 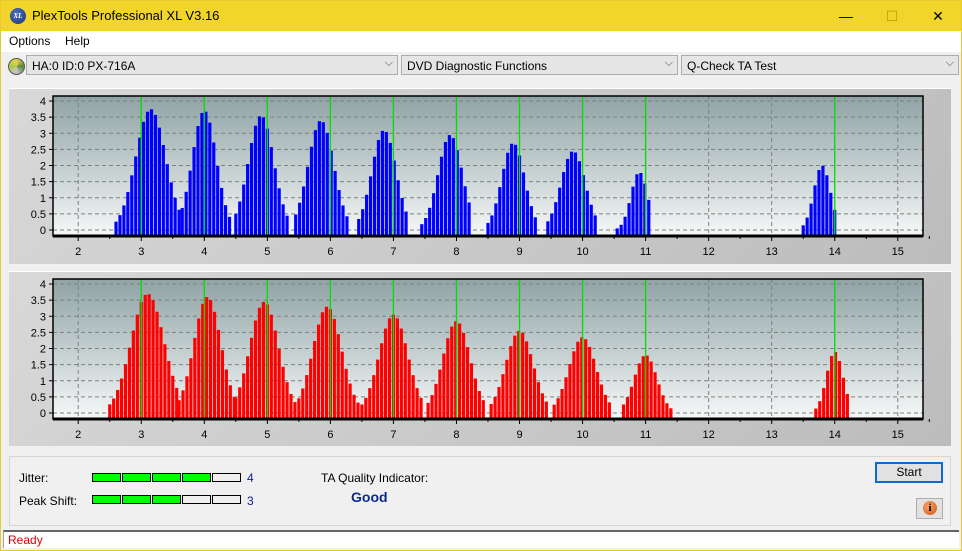 What do you see at coordinates (38, 215) in the screenshot?
I see `y-tick-label: 0.5` at bounding box center [38, 215].